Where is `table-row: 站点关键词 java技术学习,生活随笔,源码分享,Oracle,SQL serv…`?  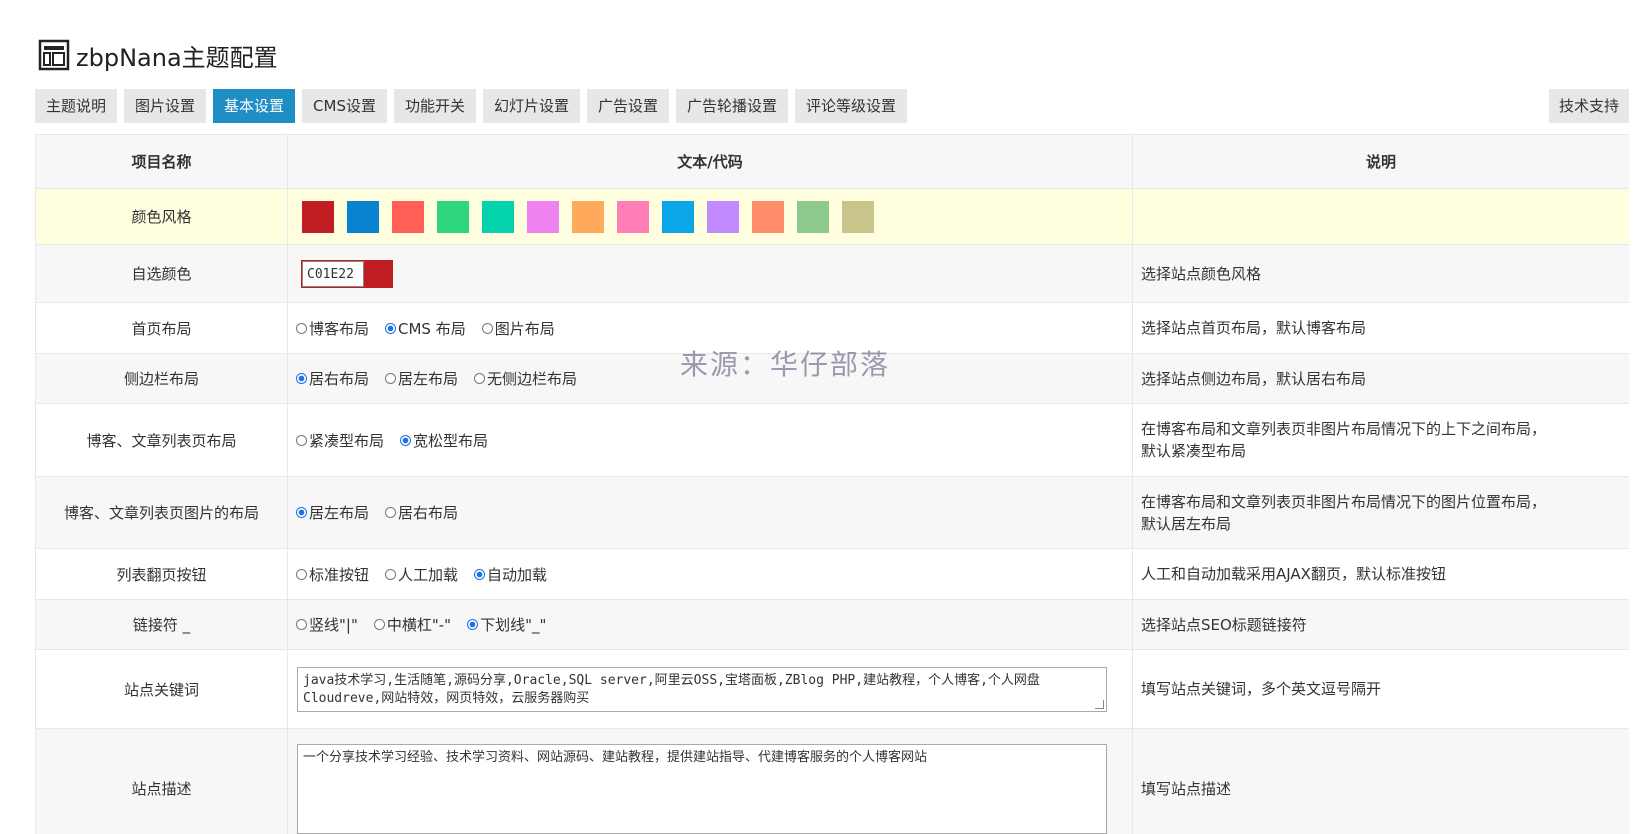
table-row: 站点关键词 java技术学习,生活随笔,源码分享,Oracle,SQL serv… is located at coordinates (833, 689).